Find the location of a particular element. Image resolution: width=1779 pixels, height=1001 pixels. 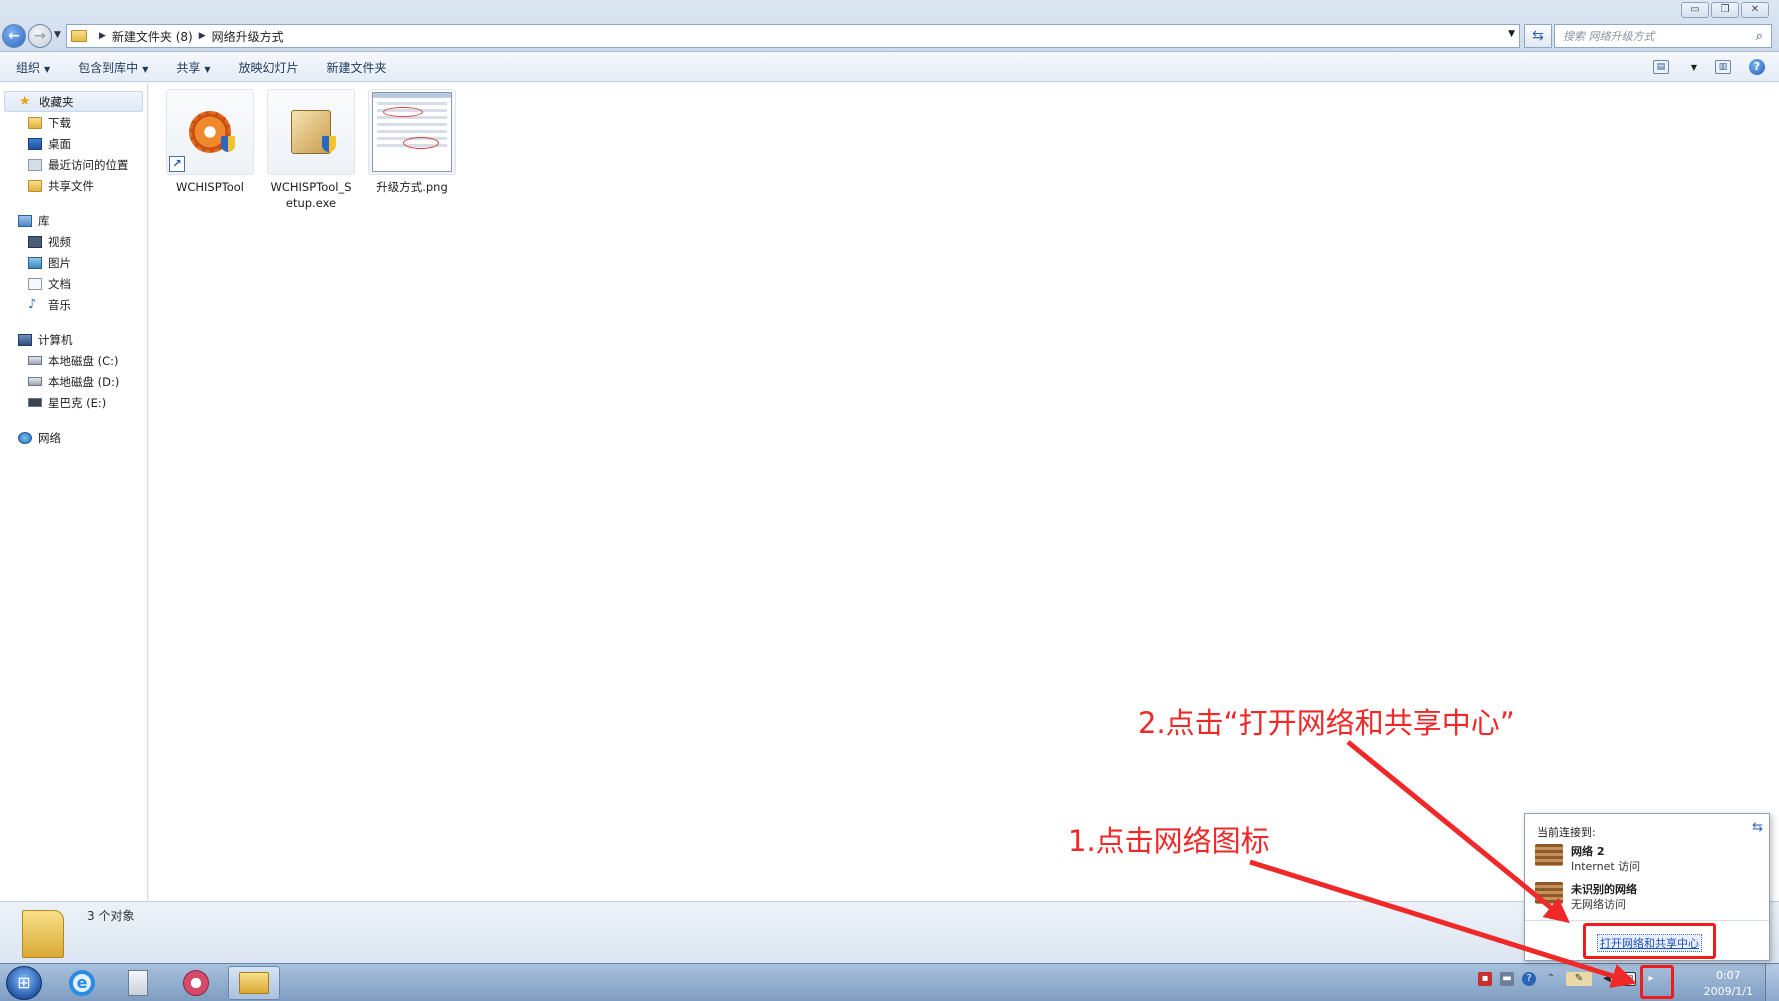

annotation-arrows is located at coordinates (1443, 864).